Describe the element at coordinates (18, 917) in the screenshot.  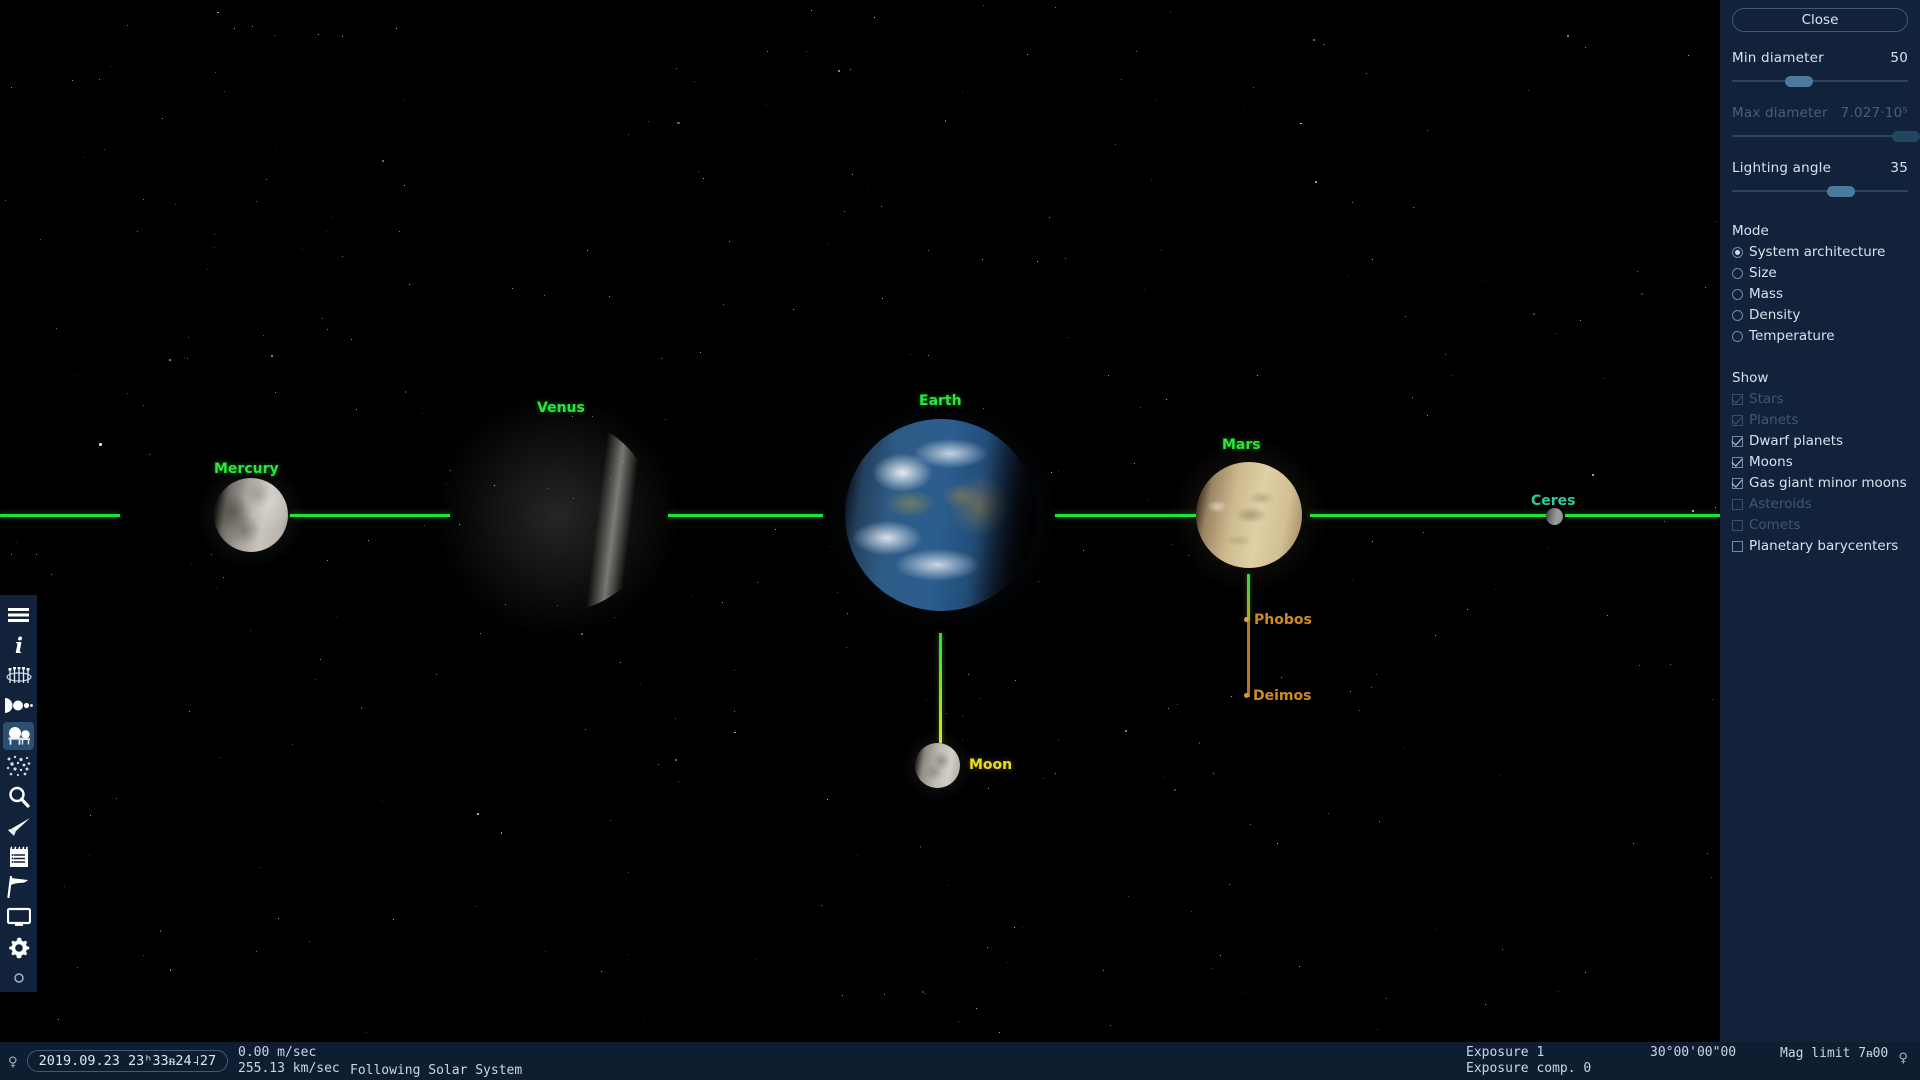
I see `display-icon` at that location.